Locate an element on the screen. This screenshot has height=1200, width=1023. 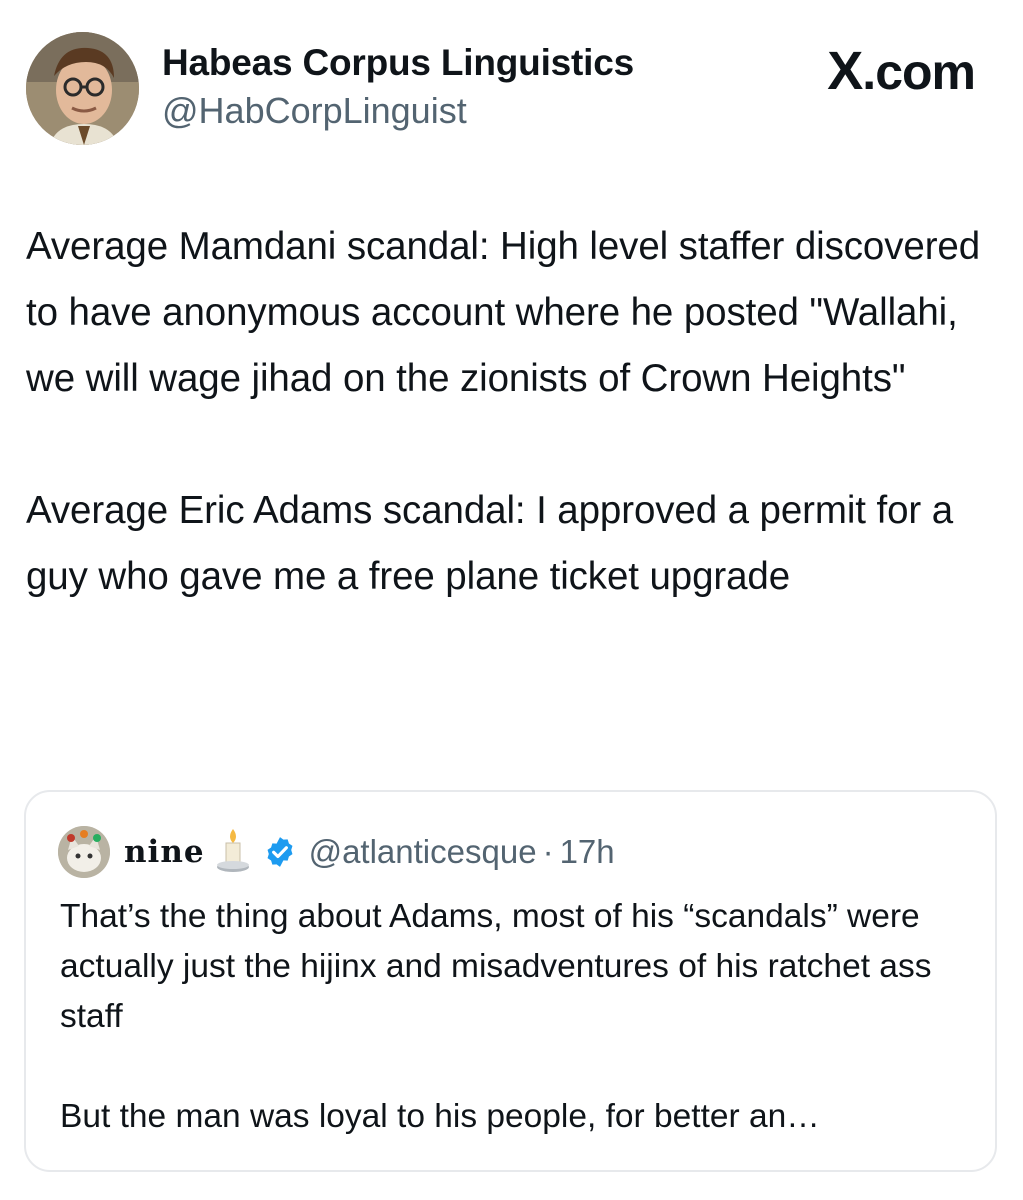
quoted-author-handle: @atlanticesque is located at coordinates (423, 852).